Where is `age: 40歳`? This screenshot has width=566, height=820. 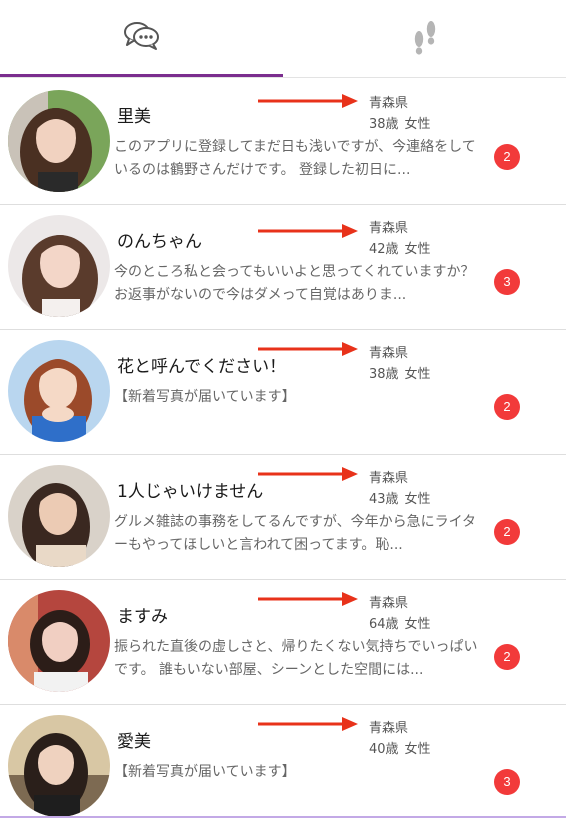
age: 40歳 is located at coordinates (384, 749).